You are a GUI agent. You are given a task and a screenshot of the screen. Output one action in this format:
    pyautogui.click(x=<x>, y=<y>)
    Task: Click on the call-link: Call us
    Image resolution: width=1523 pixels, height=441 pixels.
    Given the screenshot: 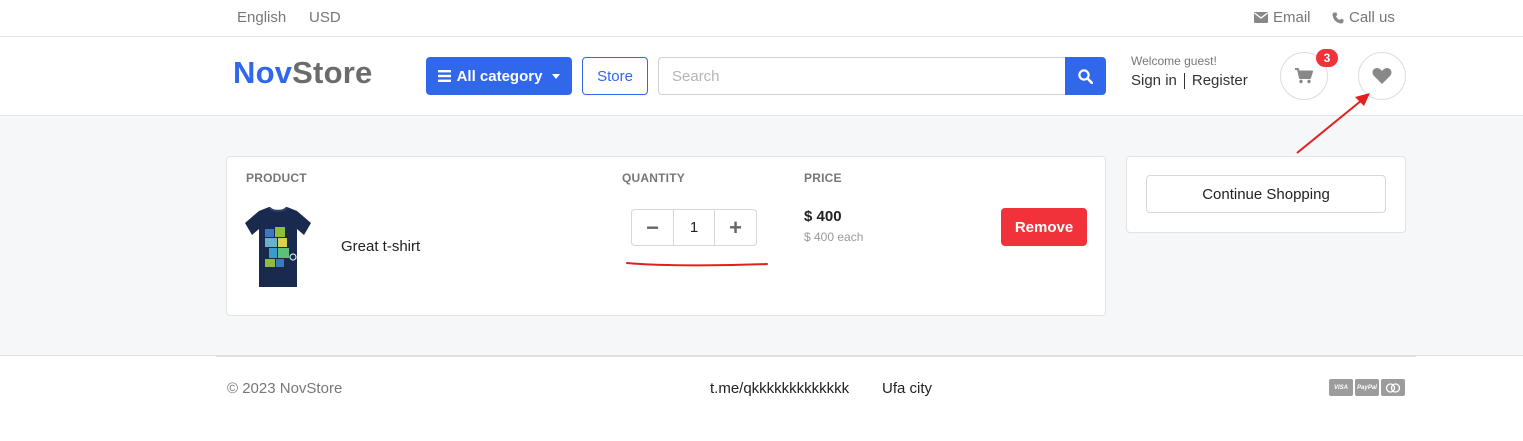 What is the action you would take?
    pyautogui.click(x=1363, y=17)
    